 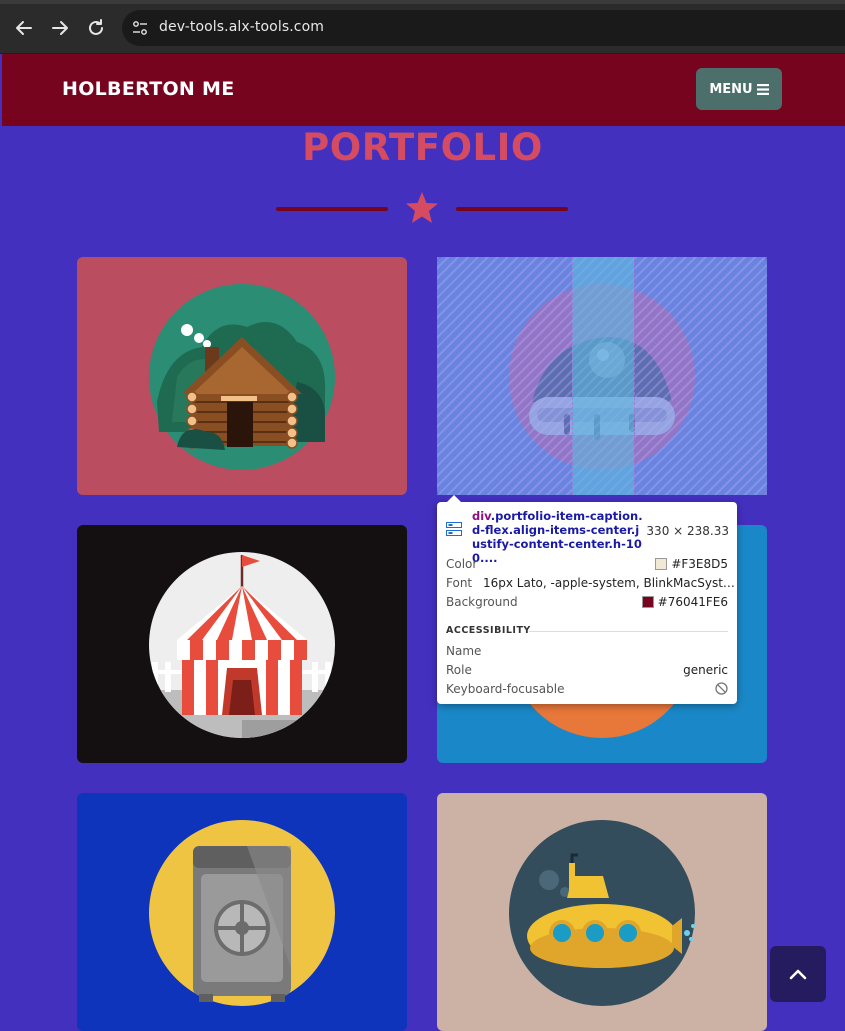 I want to click on browser-tab-strip, so click(x=422, y=2).